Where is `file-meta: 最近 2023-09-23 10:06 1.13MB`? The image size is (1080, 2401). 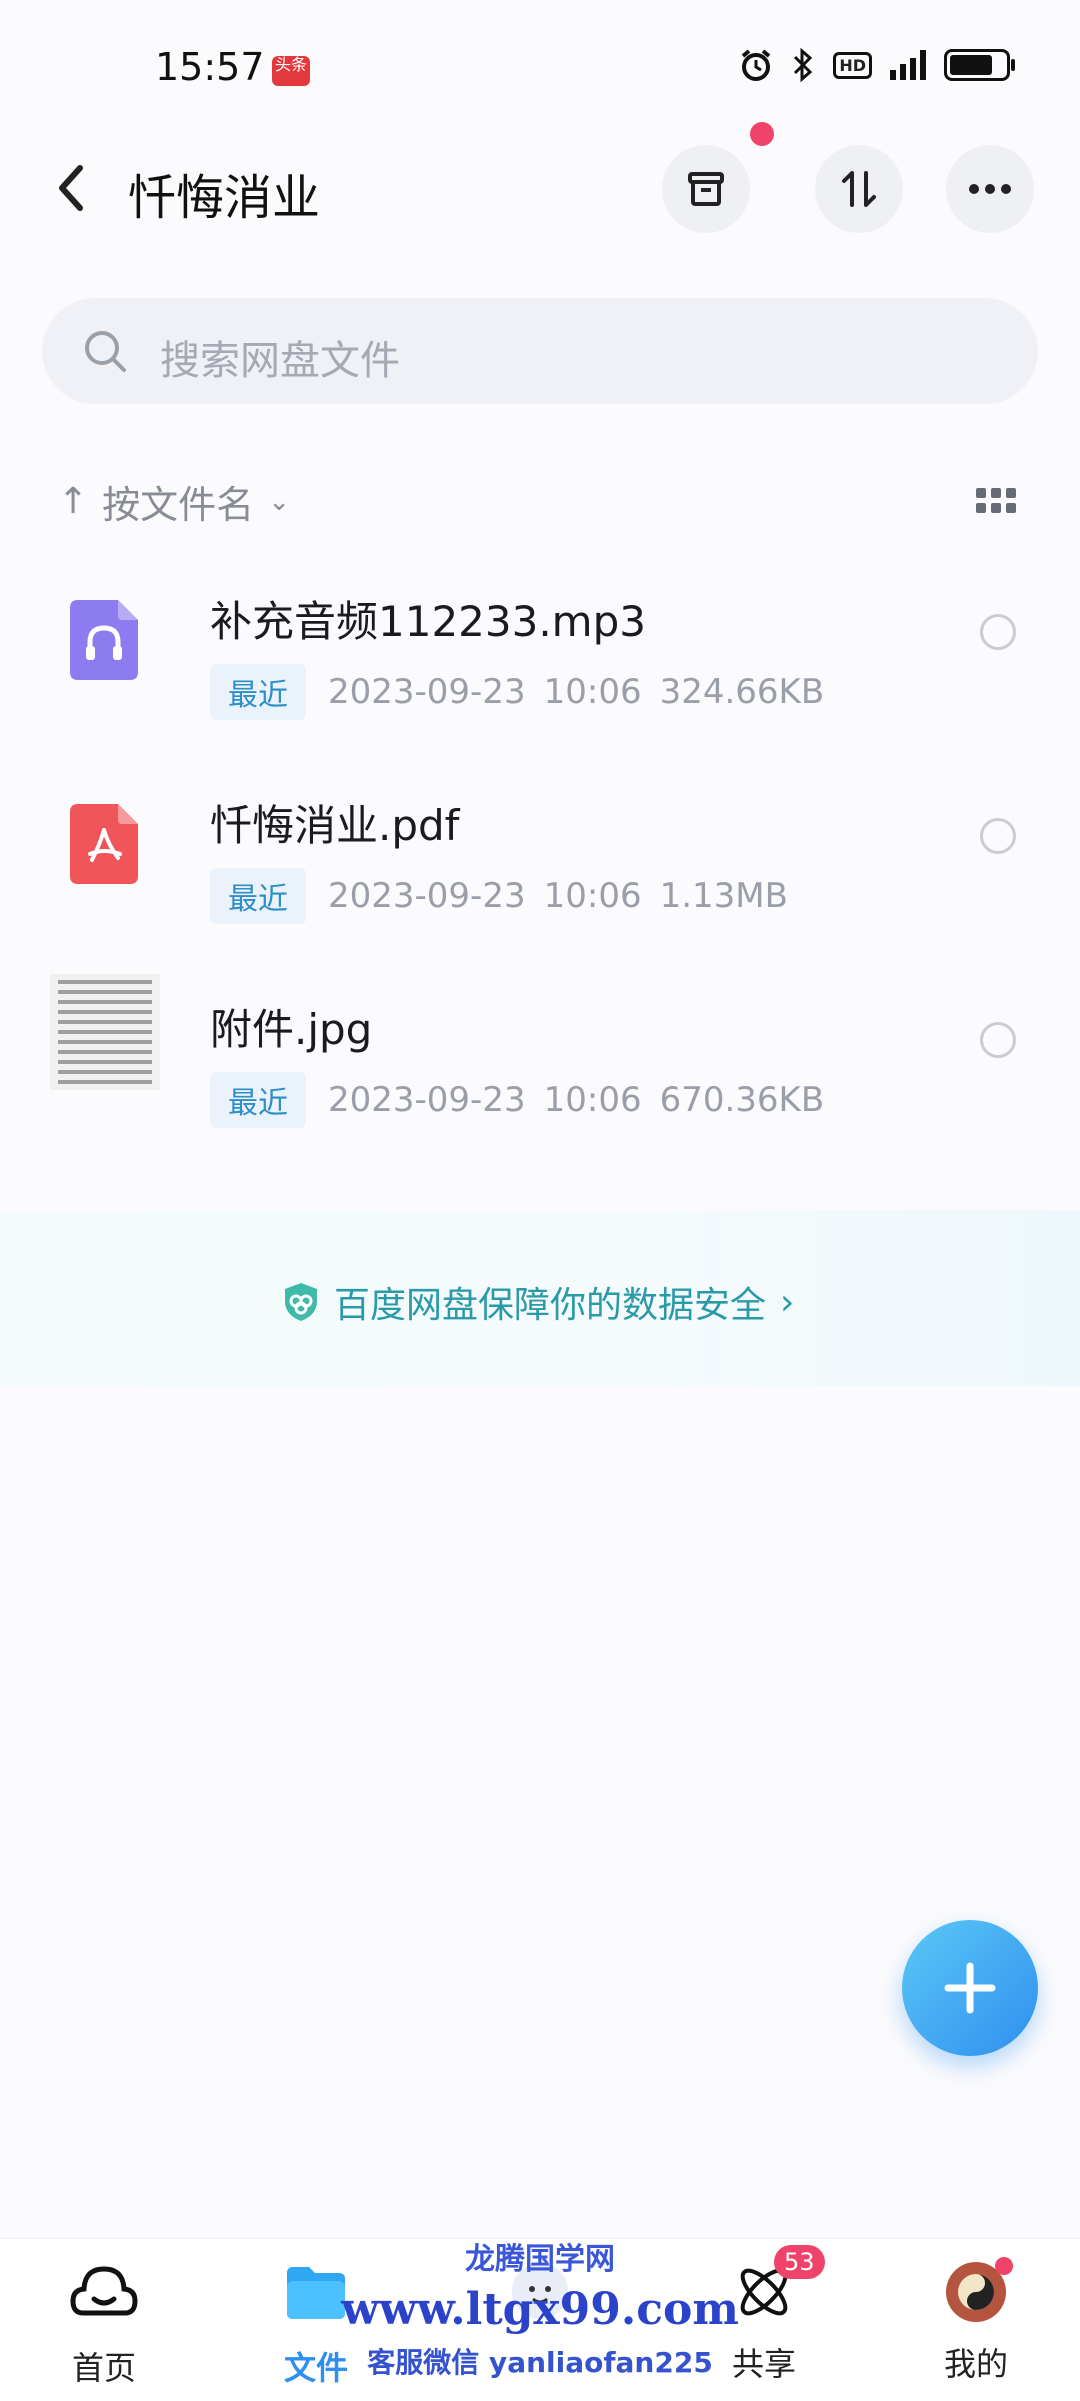
file-meta: 最近 2023-09-23 10:06 1.13MB is located at coordinates (499, 896).